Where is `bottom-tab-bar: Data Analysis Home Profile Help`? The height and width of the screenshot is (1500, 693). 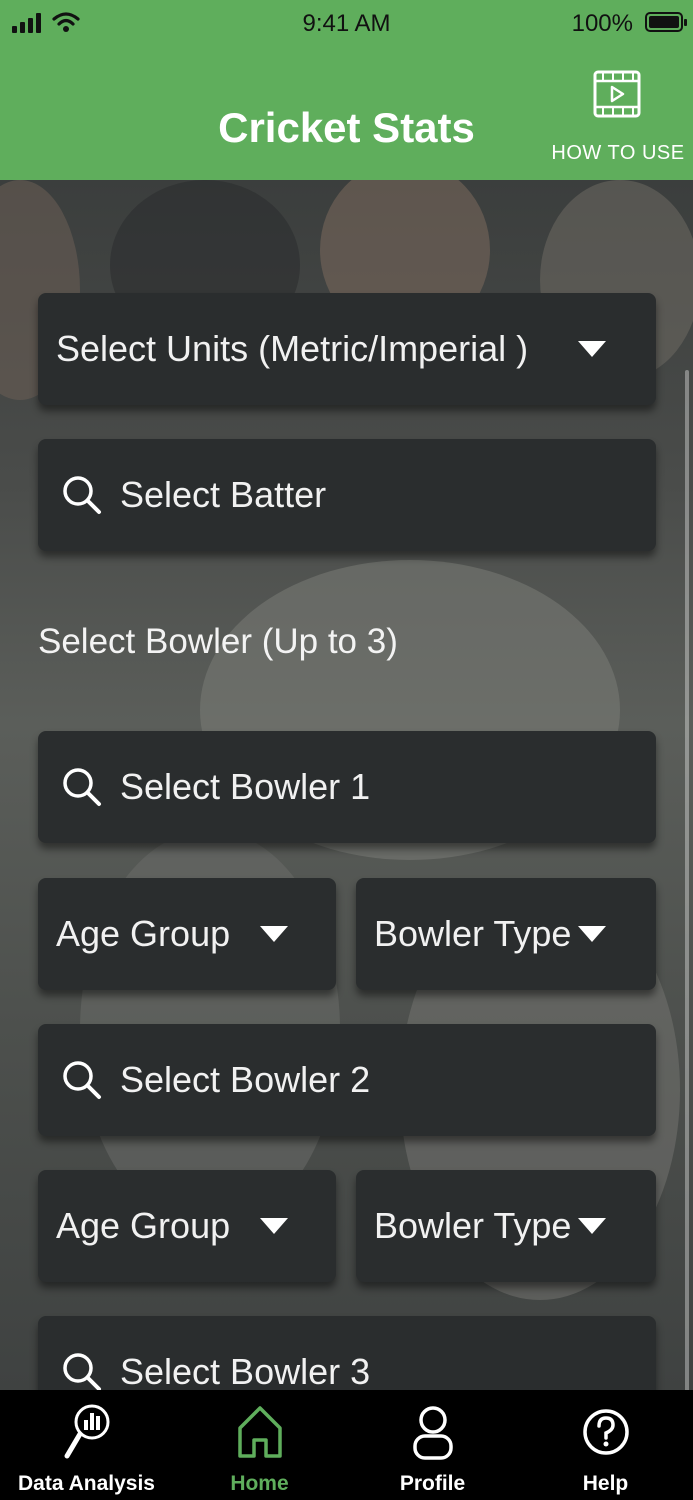 bottom-tab-bar: Data Analysis Home Profile Help is located at coordinates (346, 1445).